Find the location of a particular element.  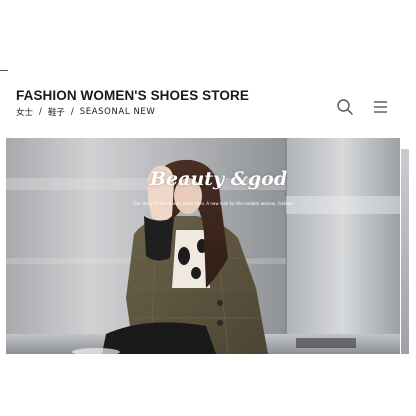

breadcrumb-item-seasonal-new: SEASONAL NEW is located at coordinates (118, 112).